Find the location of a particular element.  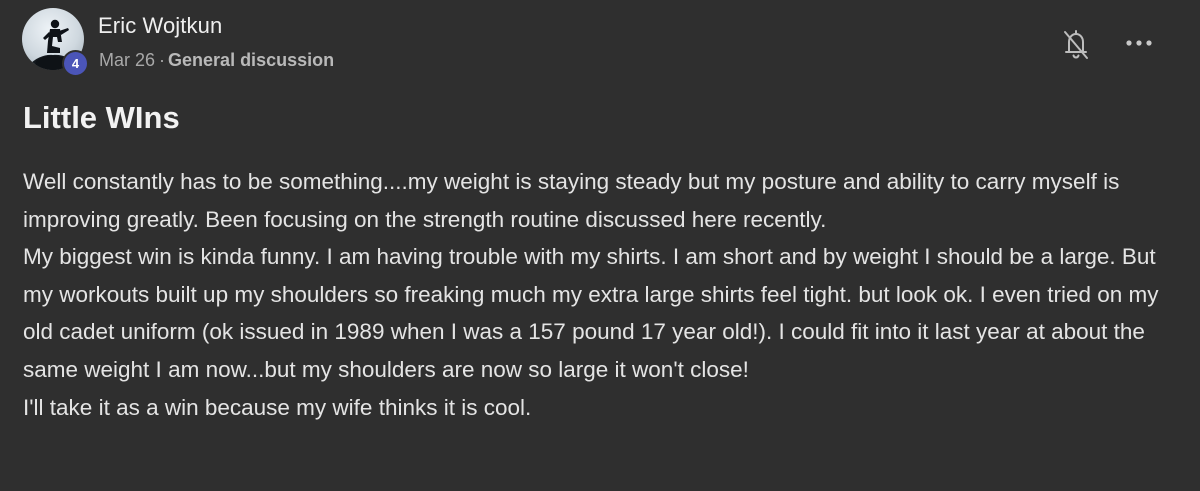

post-title: Little WIns is located at coordinates (101, 117).